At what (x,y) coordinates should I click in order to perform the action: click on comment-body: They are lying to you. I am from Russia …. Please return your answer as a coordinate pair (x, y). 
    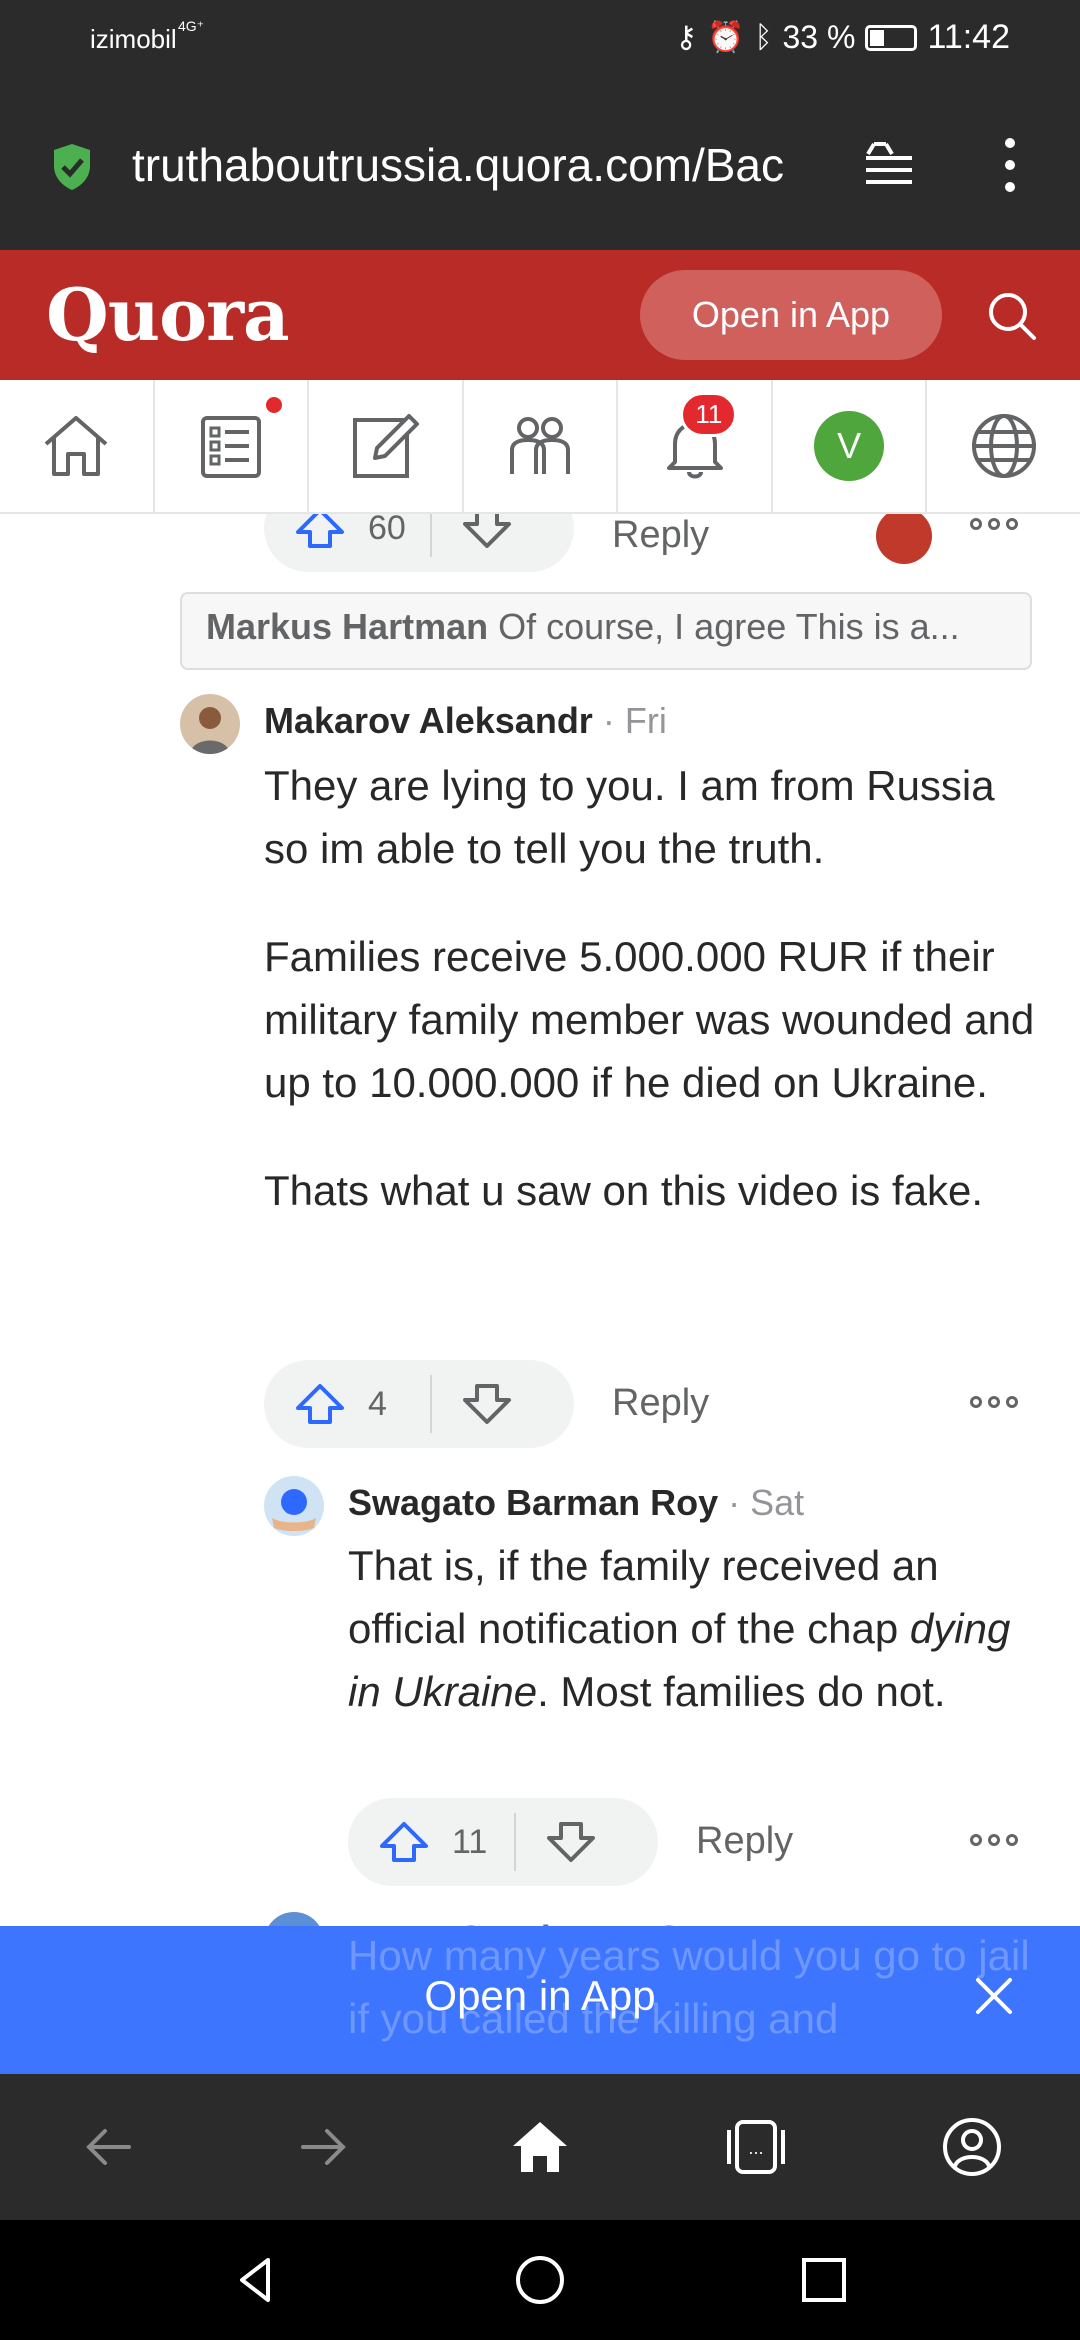
    Looking at the image, I should click on (654, 988).